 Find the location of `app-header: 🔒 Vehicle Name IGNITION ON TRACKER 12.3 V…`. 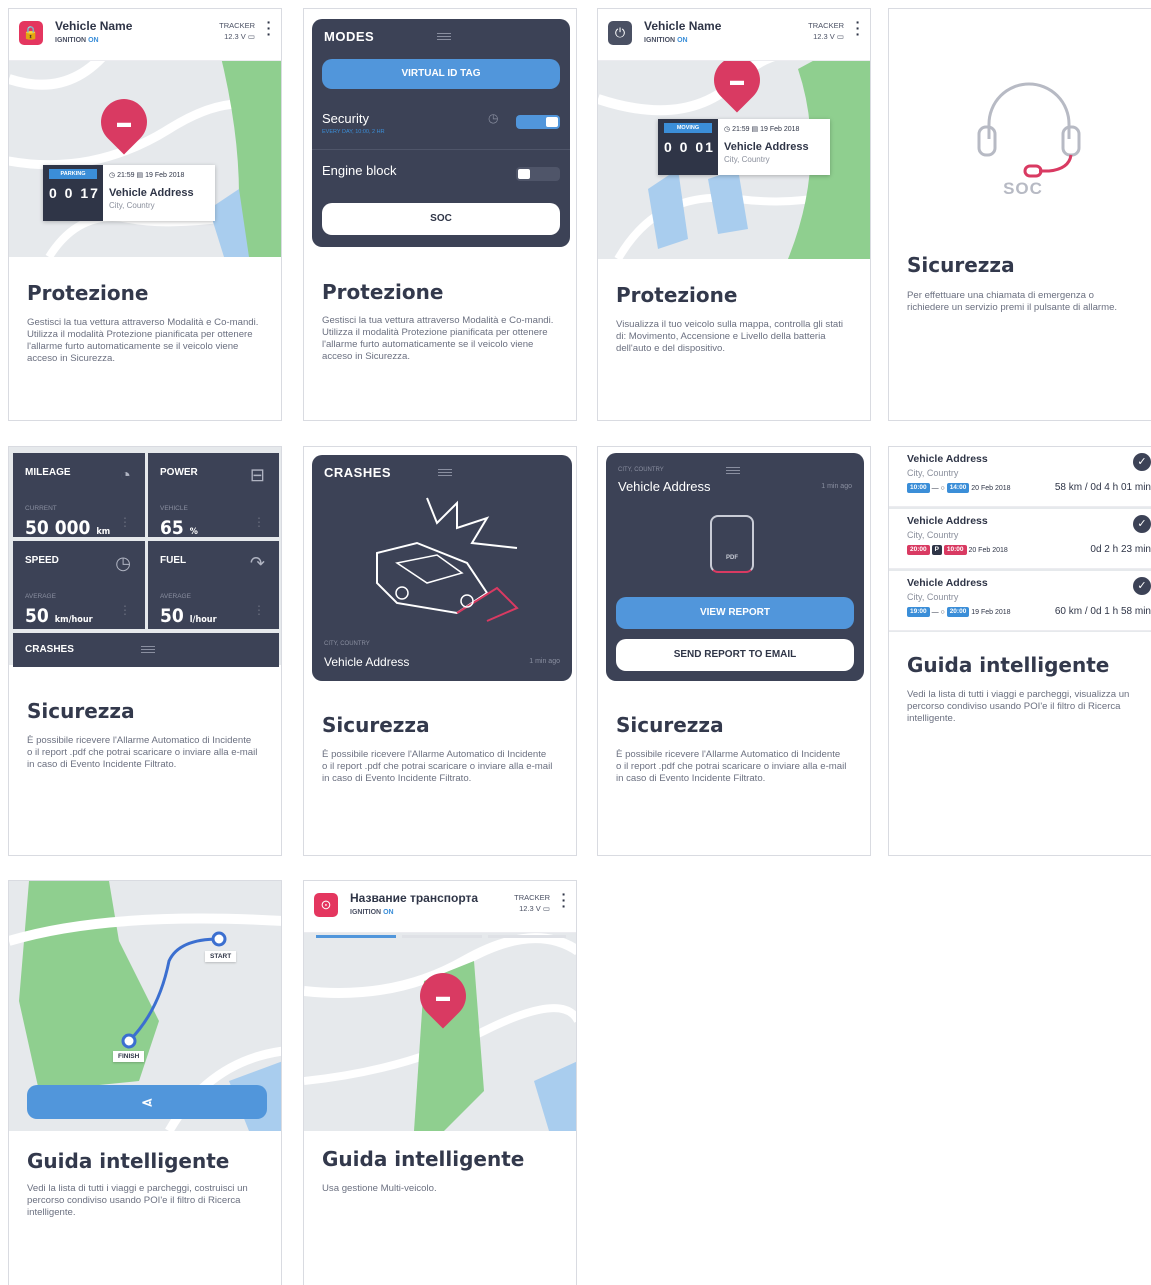

app-header: 🔒 Vehicle Name IGNITION ON TRACKER 12.3 V… is located at coordinates (145, 35).